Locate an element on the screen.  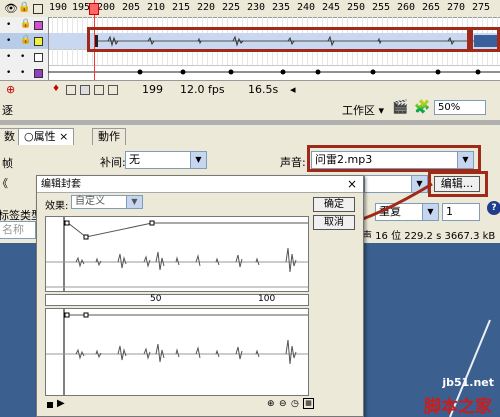
workspace-label: 工作区 is located at coordinates (358, 110).